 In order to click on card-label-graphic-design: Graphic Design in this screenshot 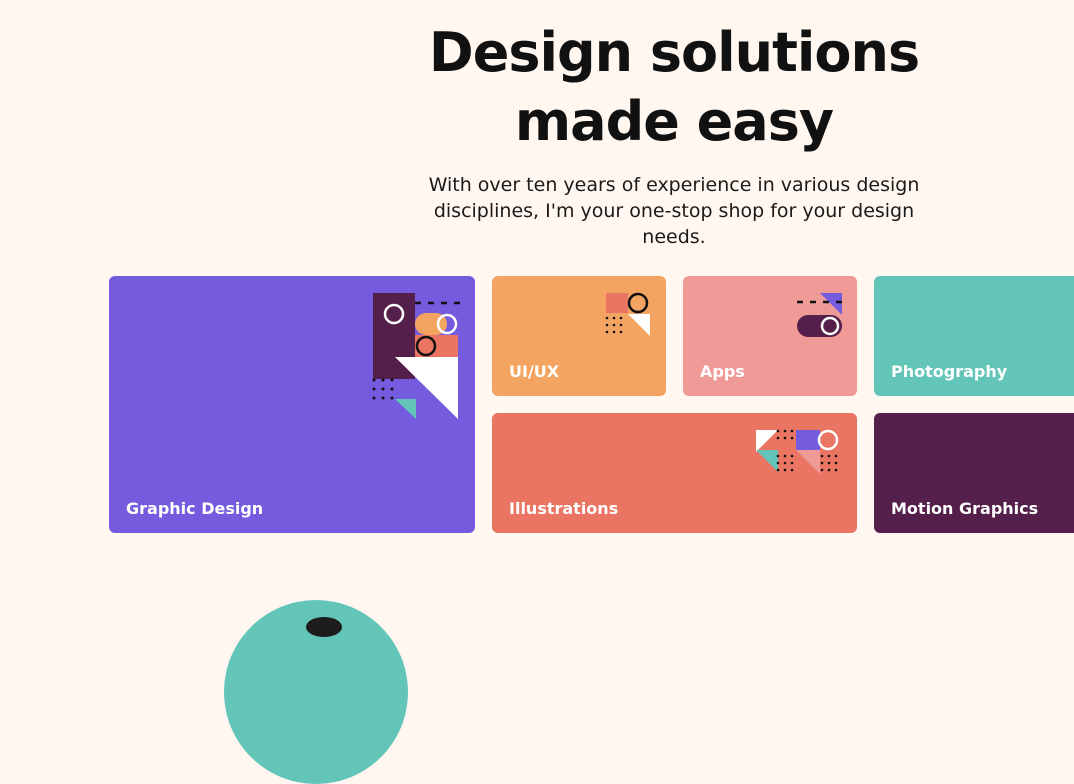, I will do `click(195, 508)`.